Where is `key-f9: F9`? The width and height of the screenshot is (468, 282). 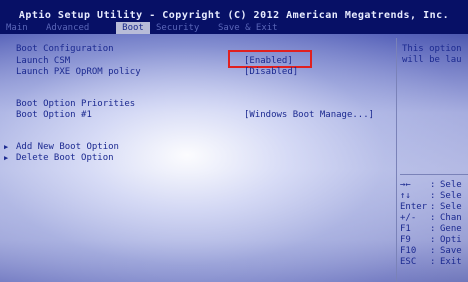
key-f9: F9 is located at coordinates (405, 240).